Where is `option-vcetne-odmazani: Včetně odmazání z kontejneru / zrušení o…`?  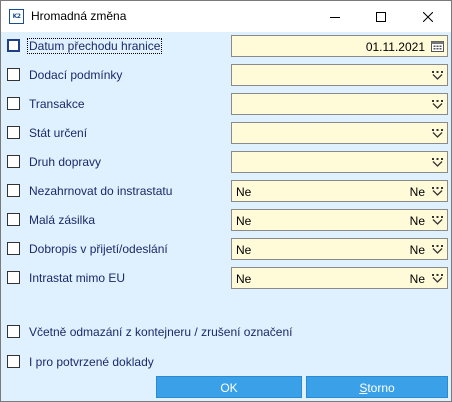 option-vcetne-odmazani: Včetně odmazání z kontejneru / zrušení o… is located at coordinates (226, 332).